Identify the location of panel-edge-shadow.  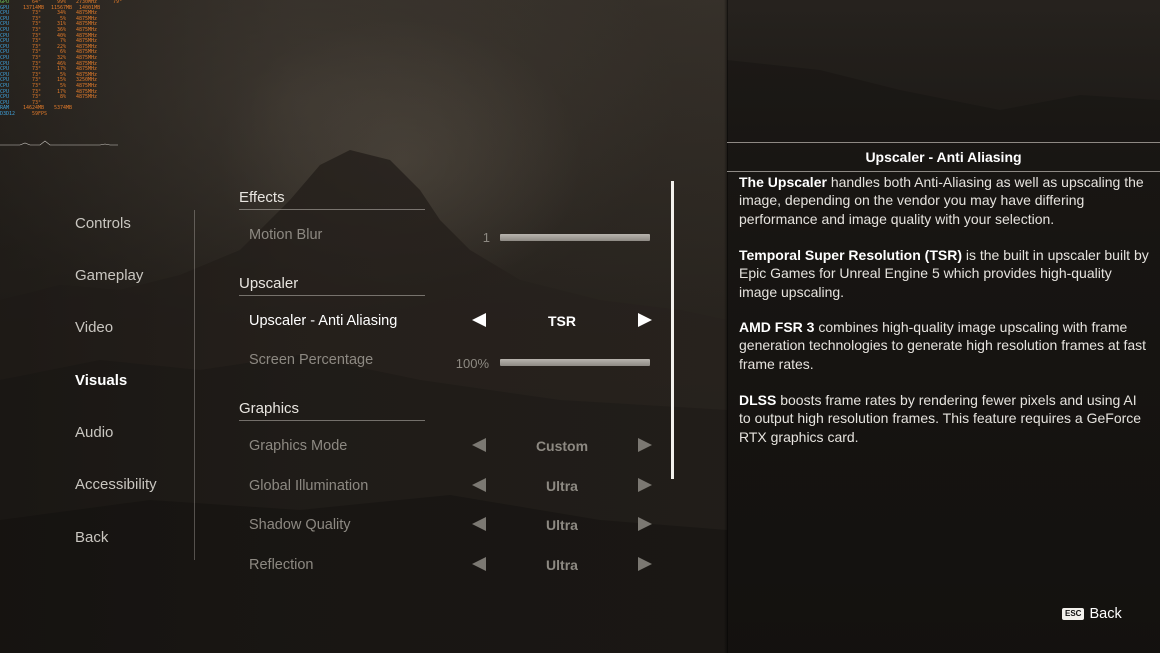
(726, 326).